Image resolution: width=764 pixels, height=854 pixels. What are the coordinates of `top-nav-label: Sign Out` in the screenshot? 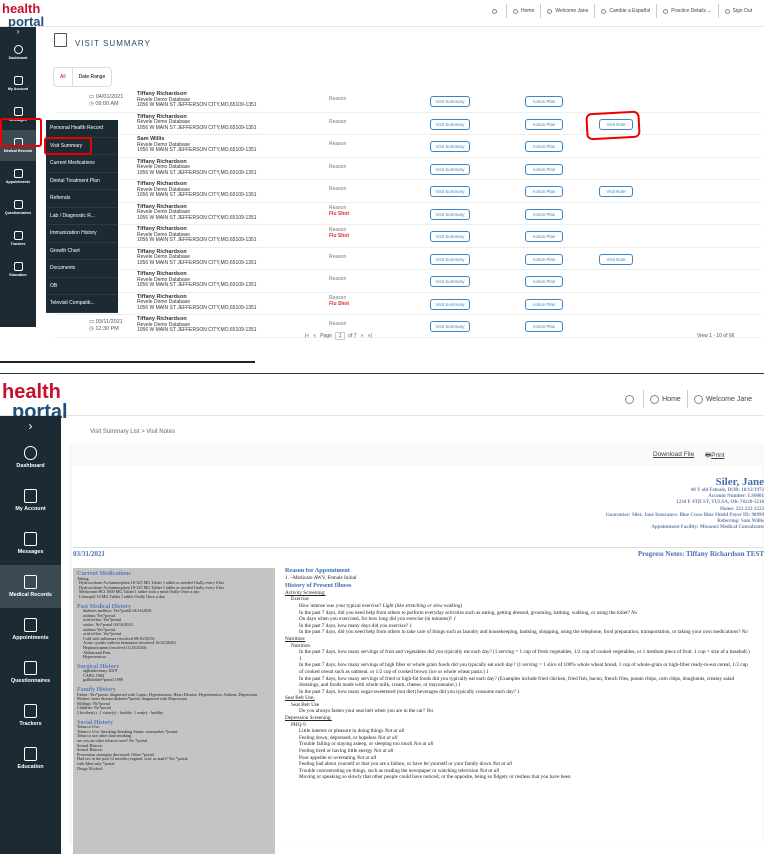 It's located at (742, 11).